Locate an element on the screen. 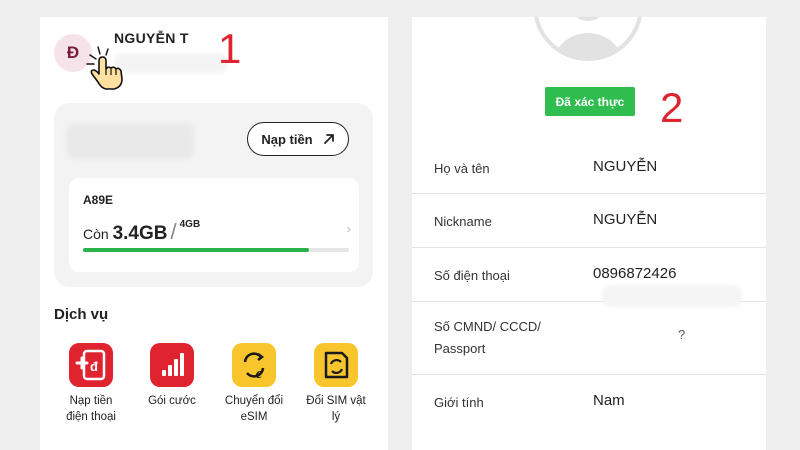 This screenshot has width=800, height=450. topup-phone-icon: đ is located at coordinates (91, 365).